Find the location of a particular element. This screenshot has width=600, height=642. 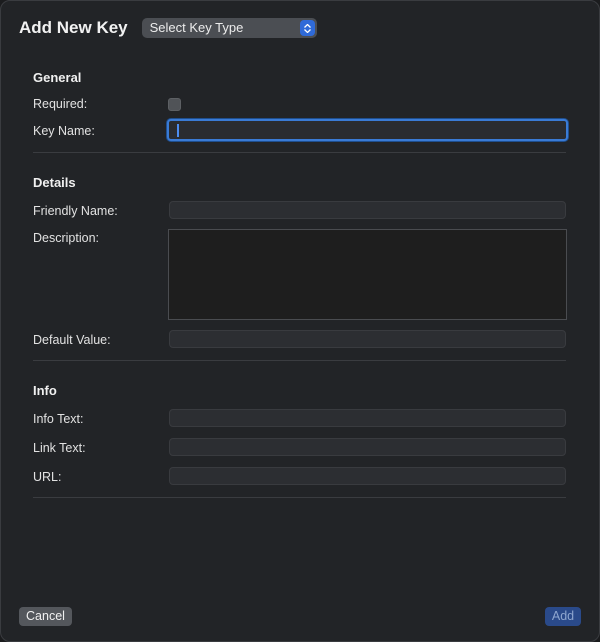

dialog-header: Add New Key Select Key Type is located at coordinates (168, 28).